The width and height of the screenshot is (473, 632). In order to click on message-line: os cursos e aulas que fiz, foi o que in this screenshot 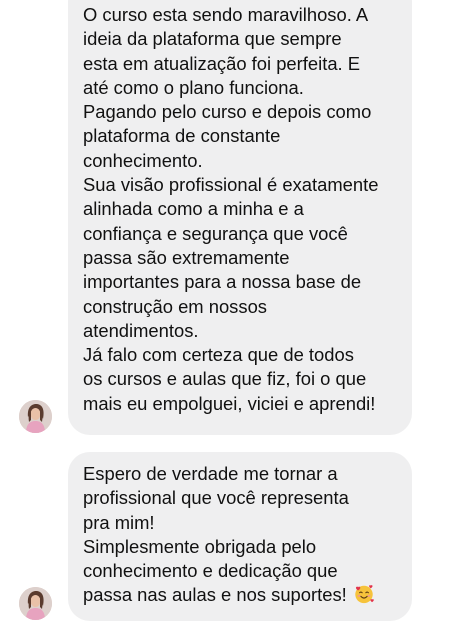, I will do `click(225, 379)`.